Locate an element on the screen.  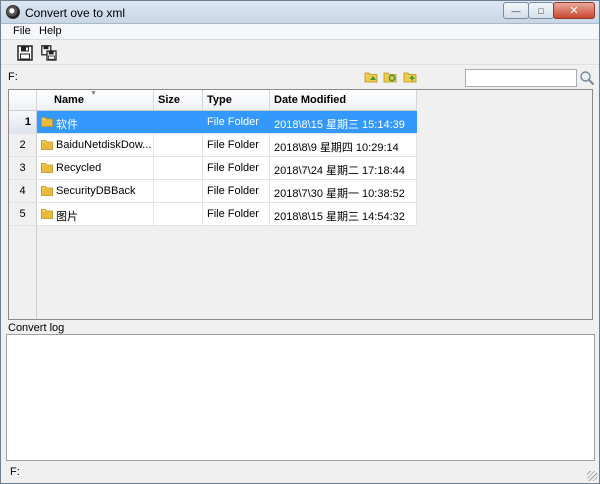
save-all-button is located at coordinates (49, 53).